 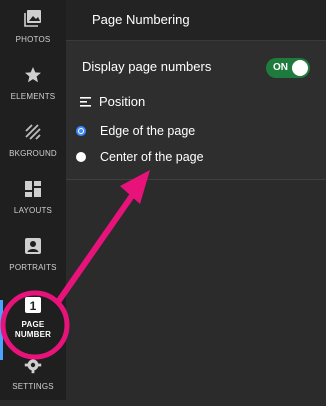 What do you see at coordinates (33, 210) in the screenshot?
I see `sidebar-item-label: LAYOUTS` at bounding box center [33, 210].